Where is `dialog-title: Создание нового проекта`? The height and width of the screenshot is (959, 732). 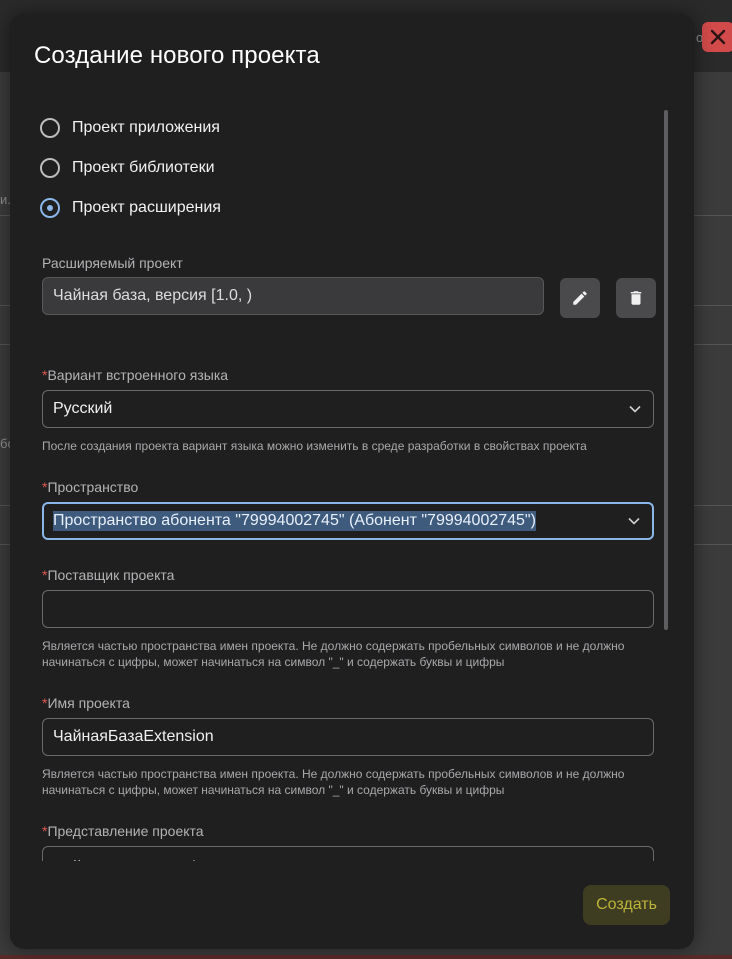
dialog-title: Создание нового проекта is located at coordinates (177, 55).